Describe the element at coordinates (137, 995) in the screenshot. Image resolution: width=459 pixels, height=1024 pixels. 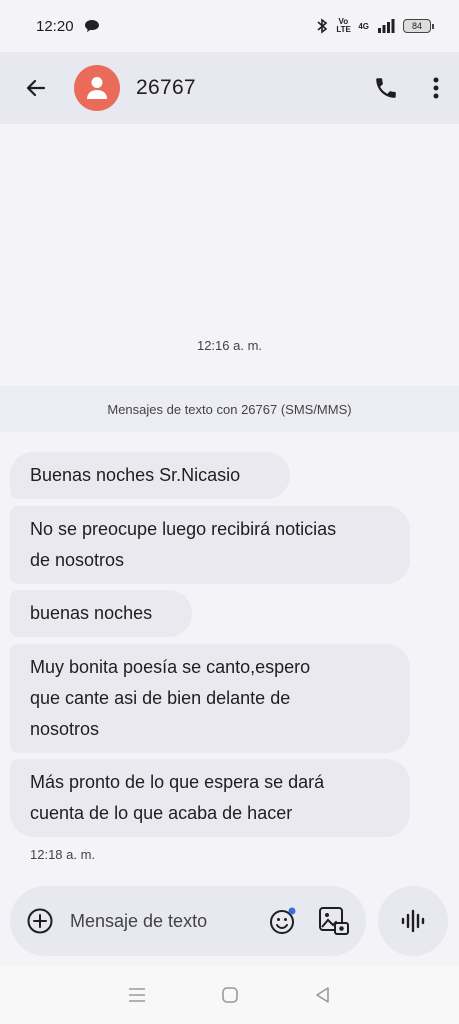
I see `menu-icon` at that location.